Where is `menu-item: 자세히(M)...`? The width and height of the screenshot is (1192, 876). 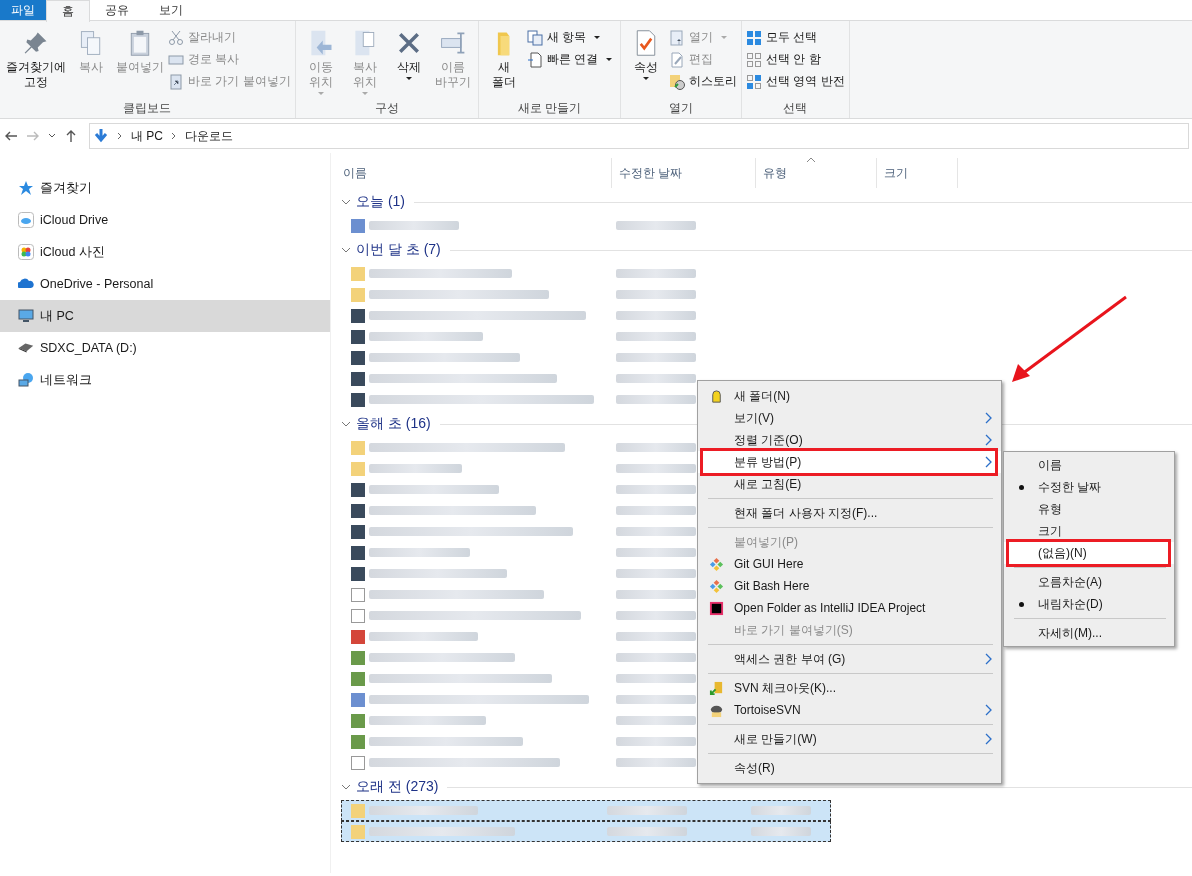
menu-item: 자세히(M)... is located at coordinates (1089, 633).